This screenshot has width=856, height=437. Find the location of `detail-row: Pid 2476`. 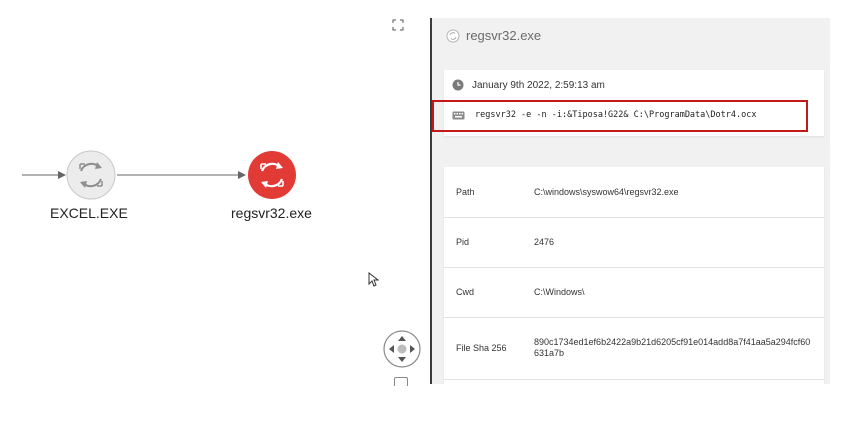

detail-row: Pid 2476 is located at coordinates (634, 242).